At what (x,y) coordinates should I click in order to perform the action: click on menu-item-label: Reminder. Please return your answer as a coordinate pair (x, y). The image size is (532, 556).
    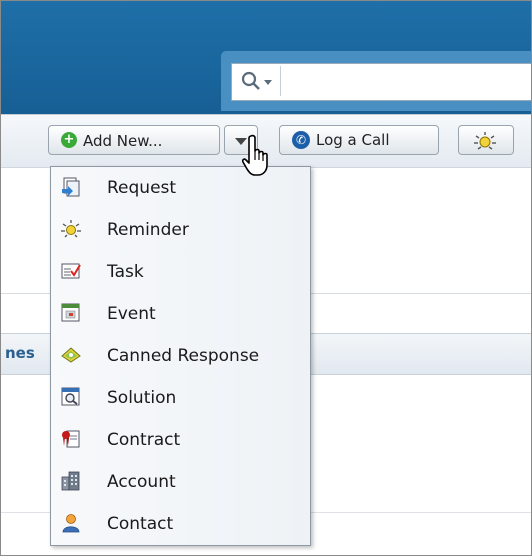
    Looking at the image, I should click on (148, 230).